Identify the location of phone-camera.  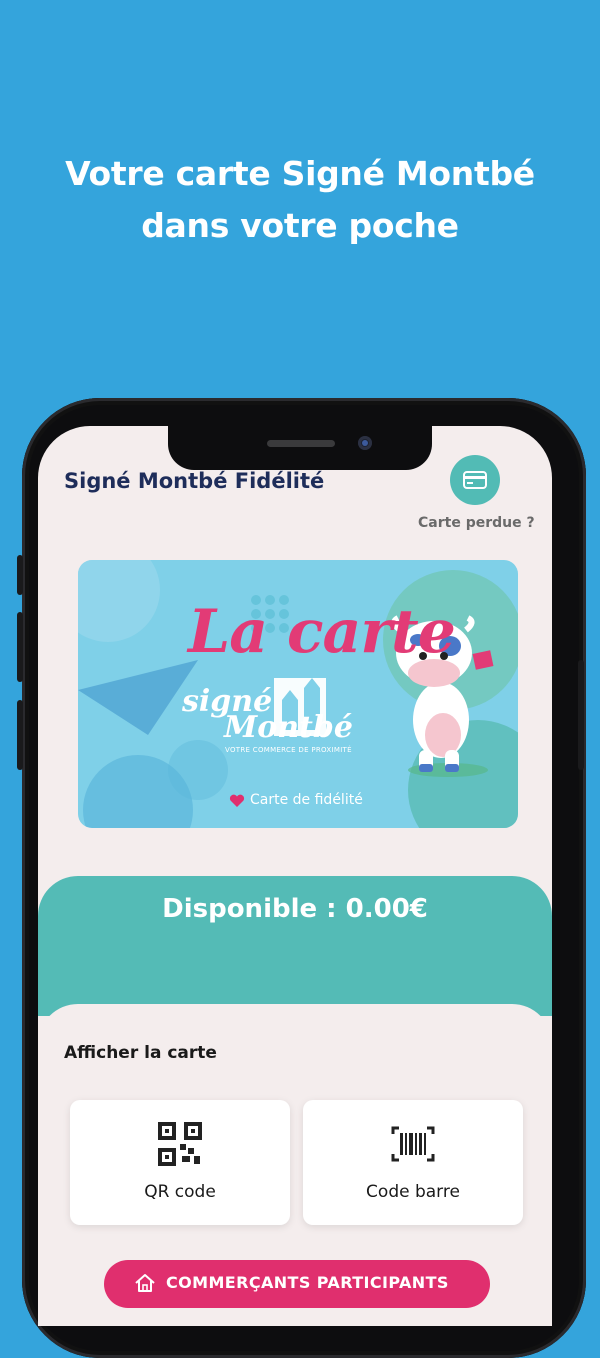
(365, 443).